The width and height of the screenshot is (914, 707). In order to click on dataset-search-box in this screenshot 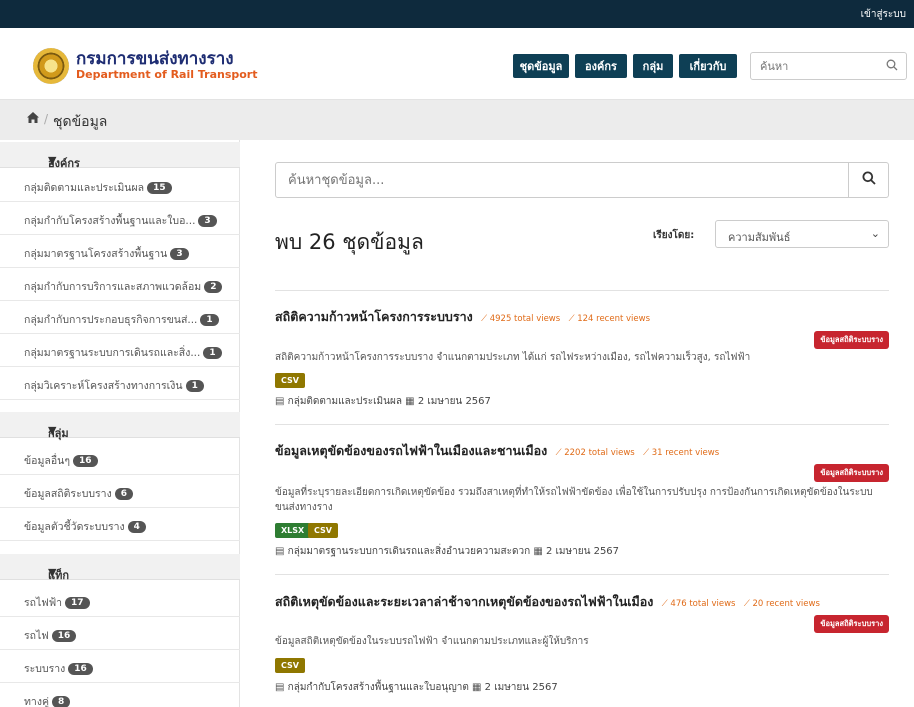, I will do `click(582, 180)`.